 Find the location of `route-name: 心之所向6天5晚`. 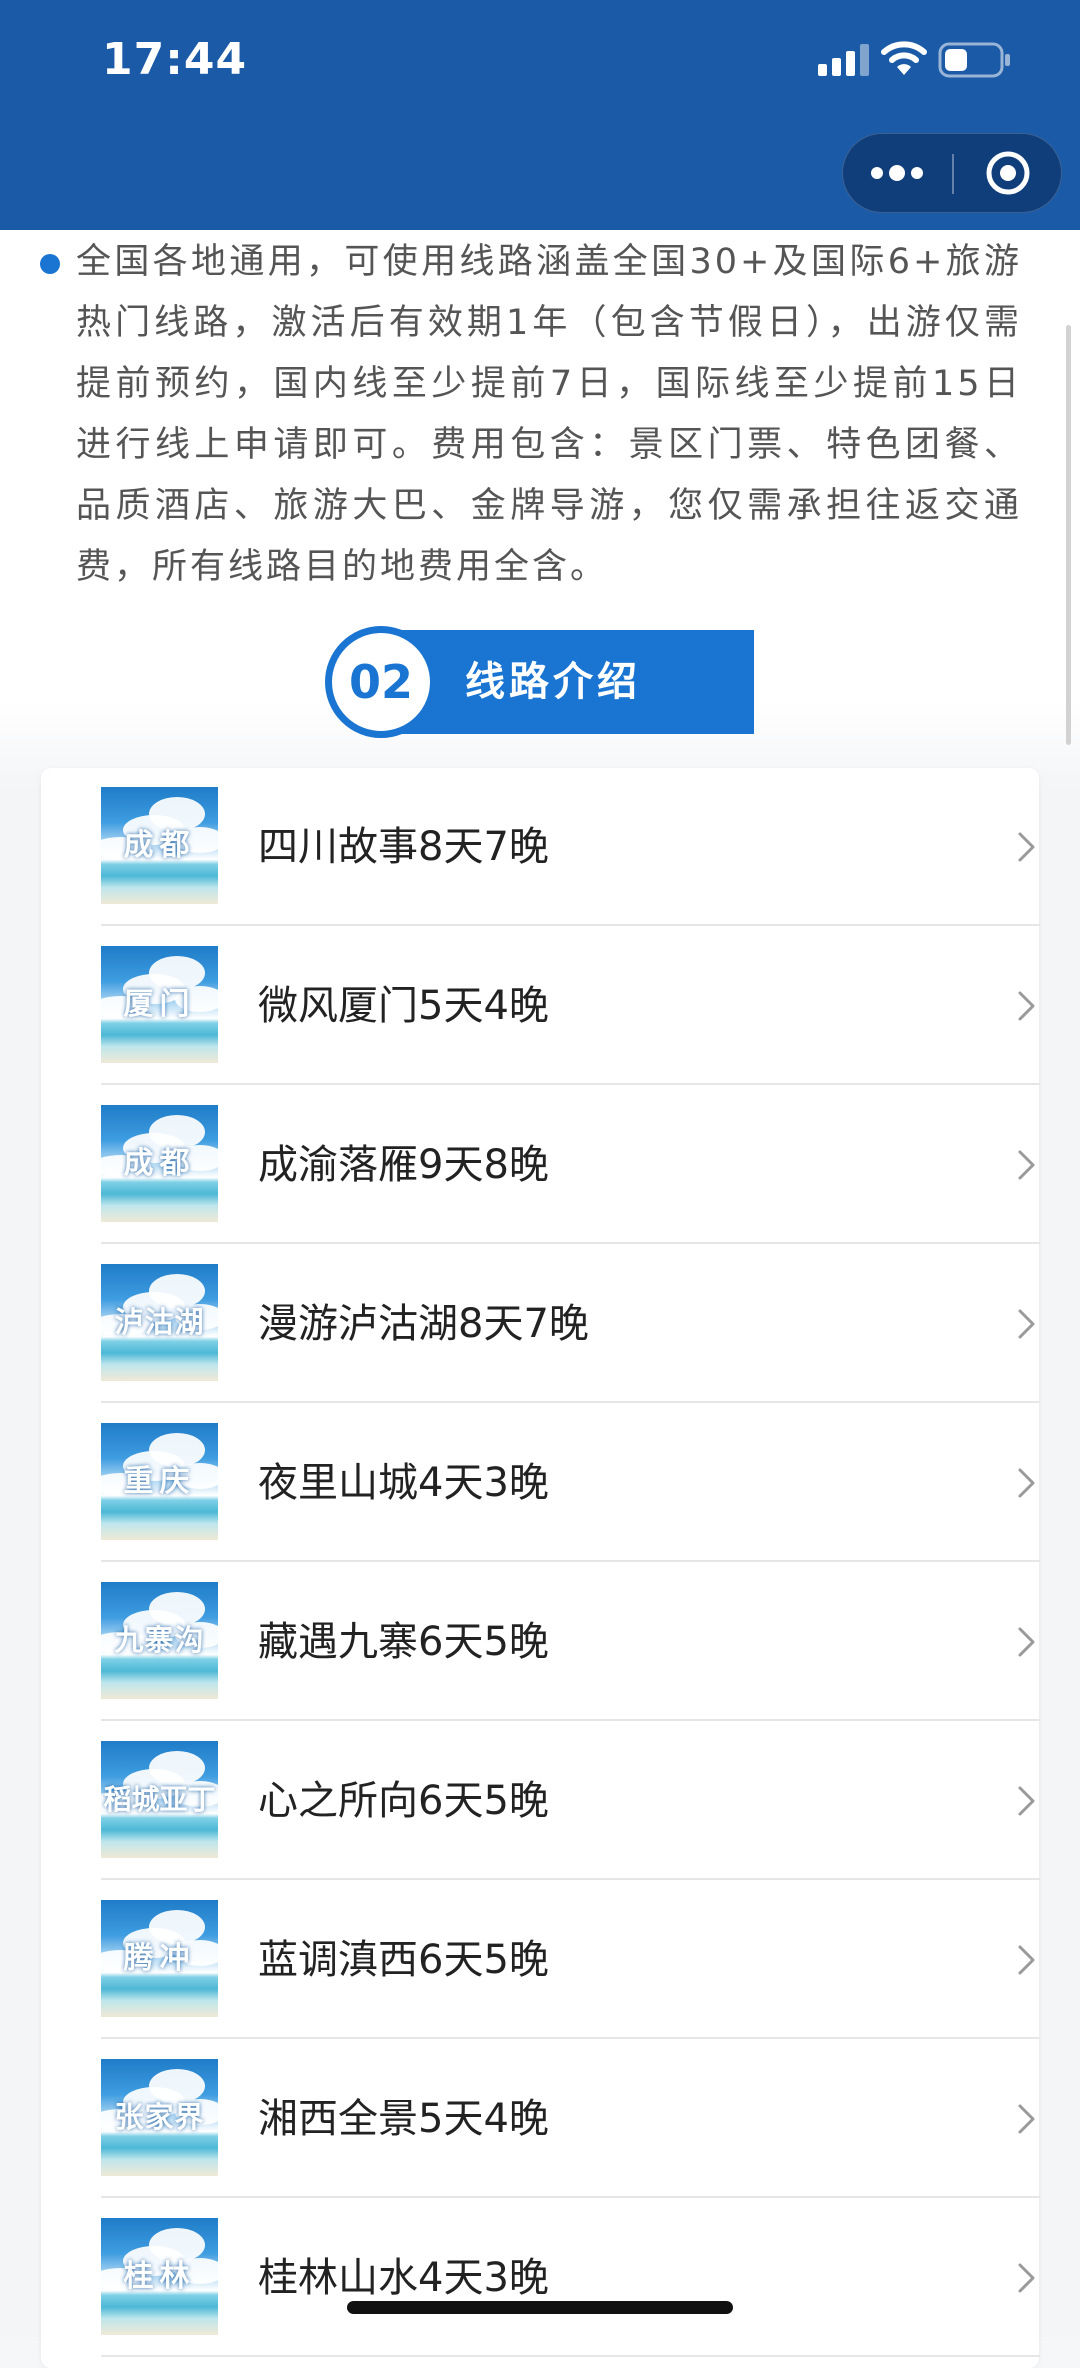

route-name: 心之所向6天5晚 is located at coordinates (403, 1801).